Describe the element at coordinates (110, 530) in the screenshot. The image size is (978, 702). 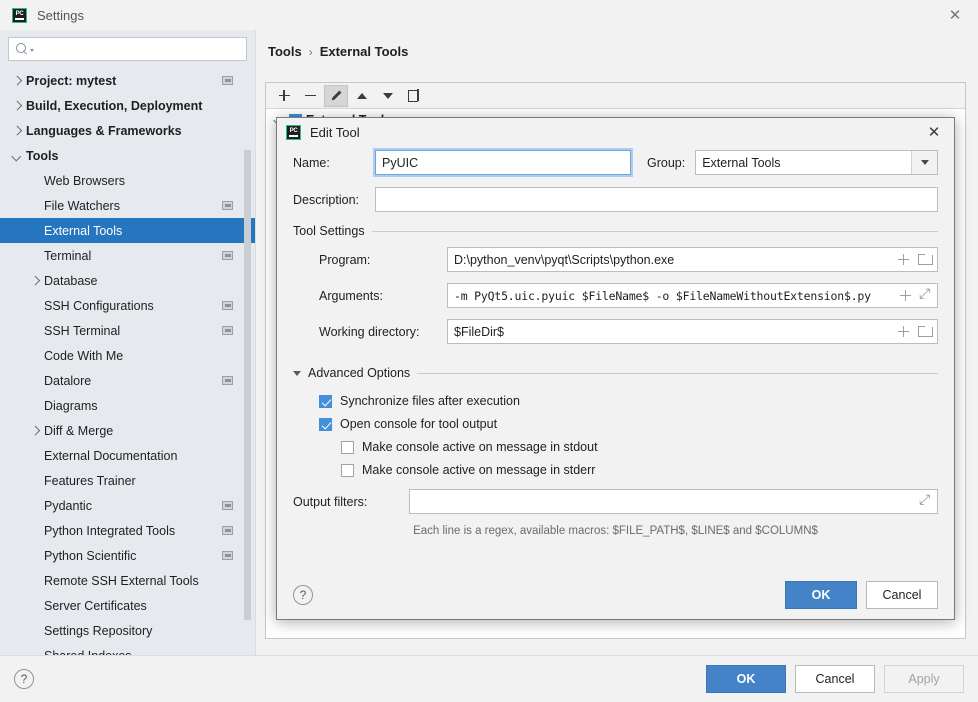
I see `sidebar-item-label: Python Integrated Tools` at that location.